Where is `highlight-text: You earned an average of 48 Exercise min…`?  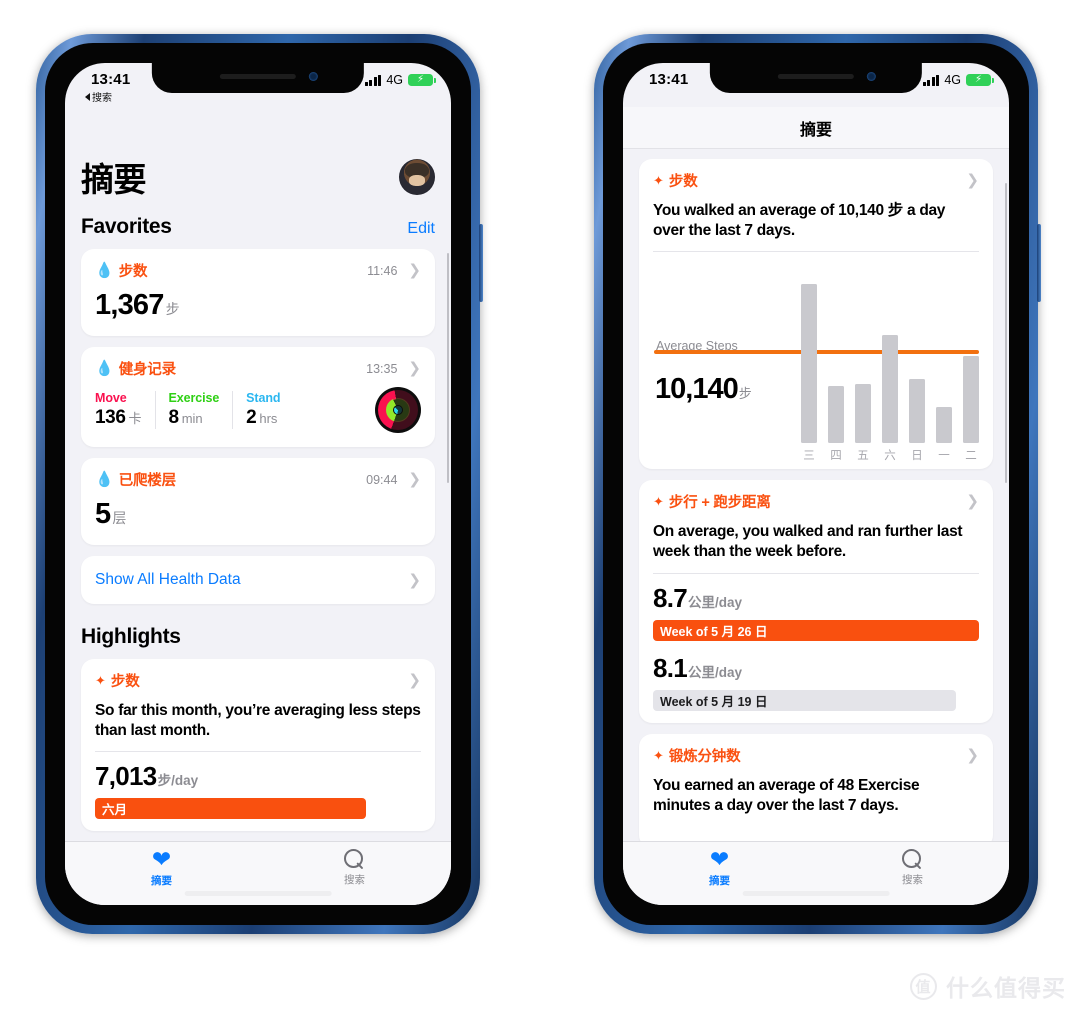 highlight-text: You earned an average of 48 Exercise min… is located at coordinates (786, 795).